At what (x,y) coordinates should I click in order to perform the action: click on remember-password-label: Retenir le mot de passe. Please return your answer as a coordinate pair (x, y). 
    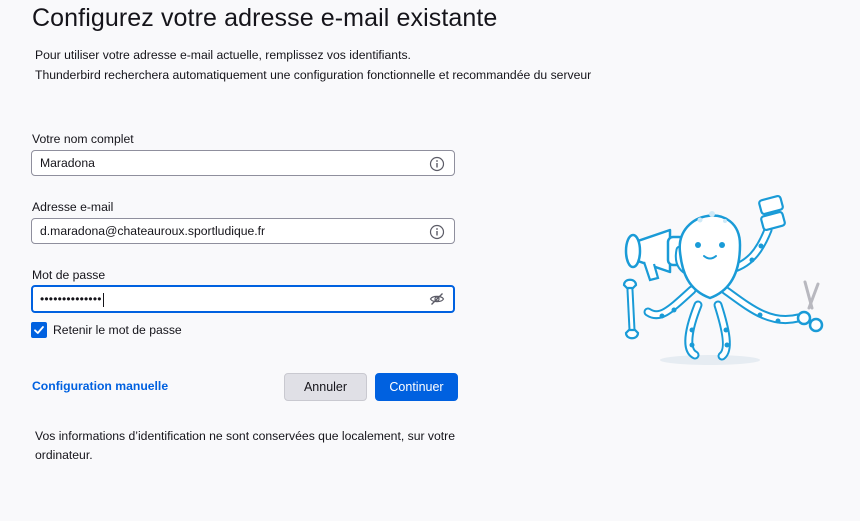
    Looking at the image, I should click on (117, 330).